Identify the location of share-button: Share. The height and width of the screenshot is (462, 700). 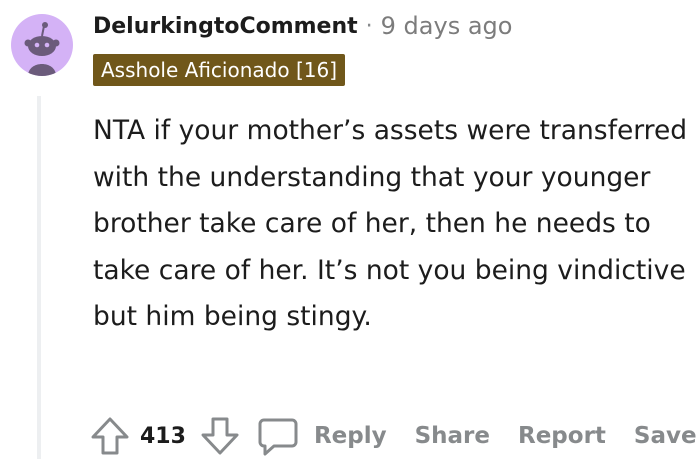
(452, 436).